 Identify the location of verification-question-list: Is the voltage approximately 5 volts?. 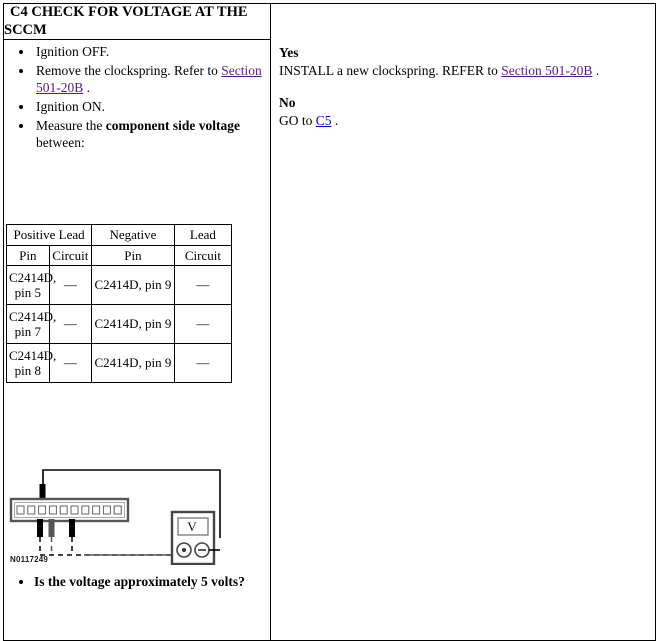
(137, 582).